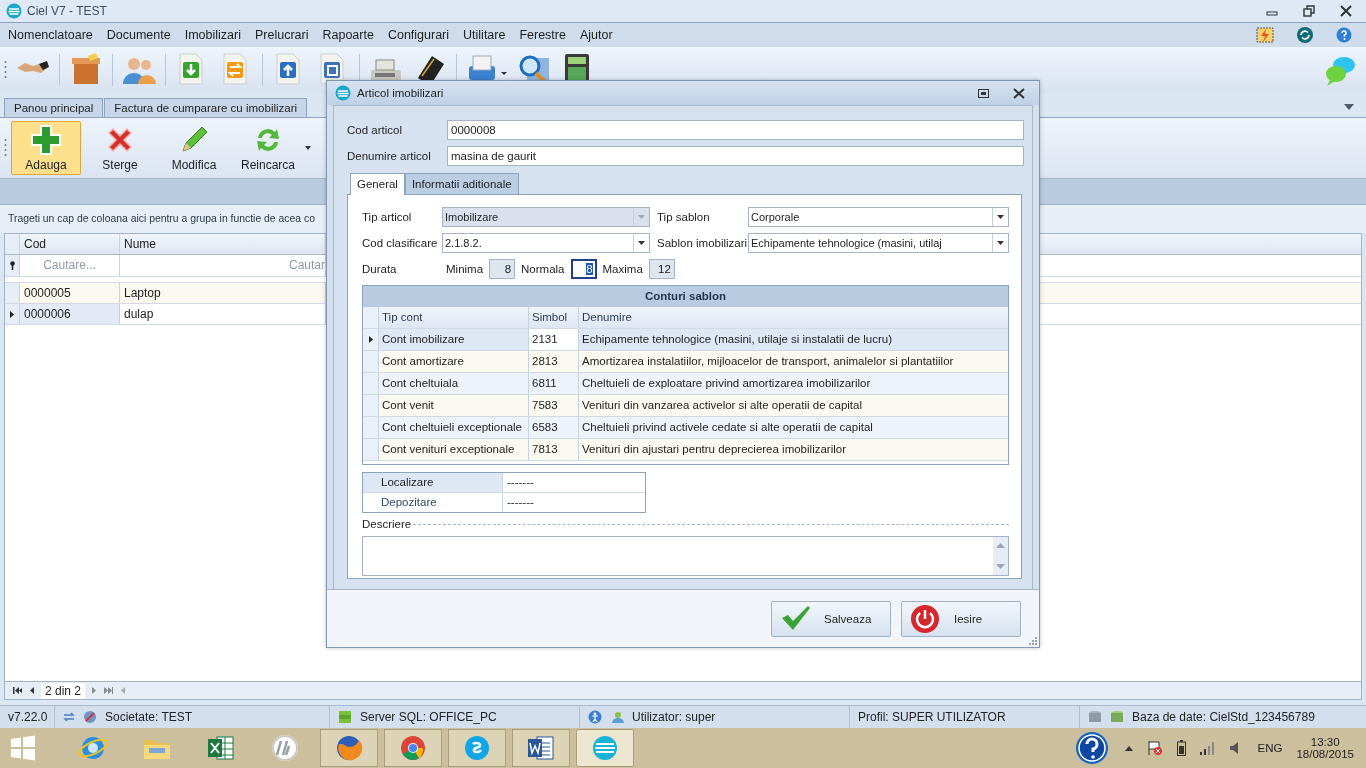 This screenshot has height=768, width=1366. Describe the element at coordinates (370, 340) in the screenshot. I see `current-row-icon` at that location.